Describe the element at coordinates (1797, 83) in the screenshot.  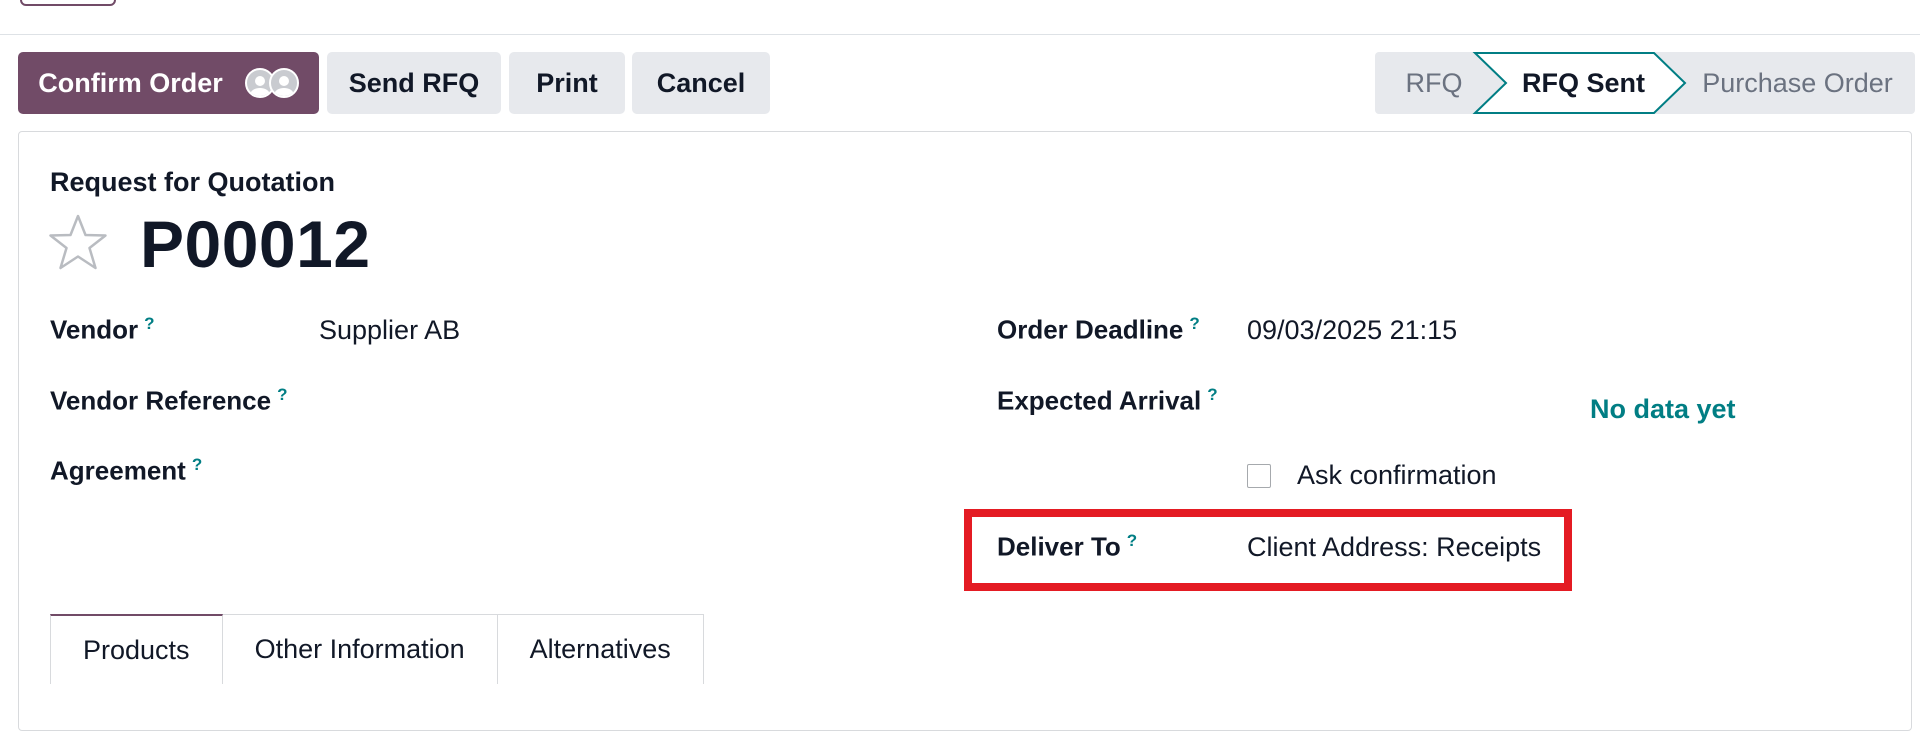
I see `stage-purchase-order: Purchase Order` at that location.